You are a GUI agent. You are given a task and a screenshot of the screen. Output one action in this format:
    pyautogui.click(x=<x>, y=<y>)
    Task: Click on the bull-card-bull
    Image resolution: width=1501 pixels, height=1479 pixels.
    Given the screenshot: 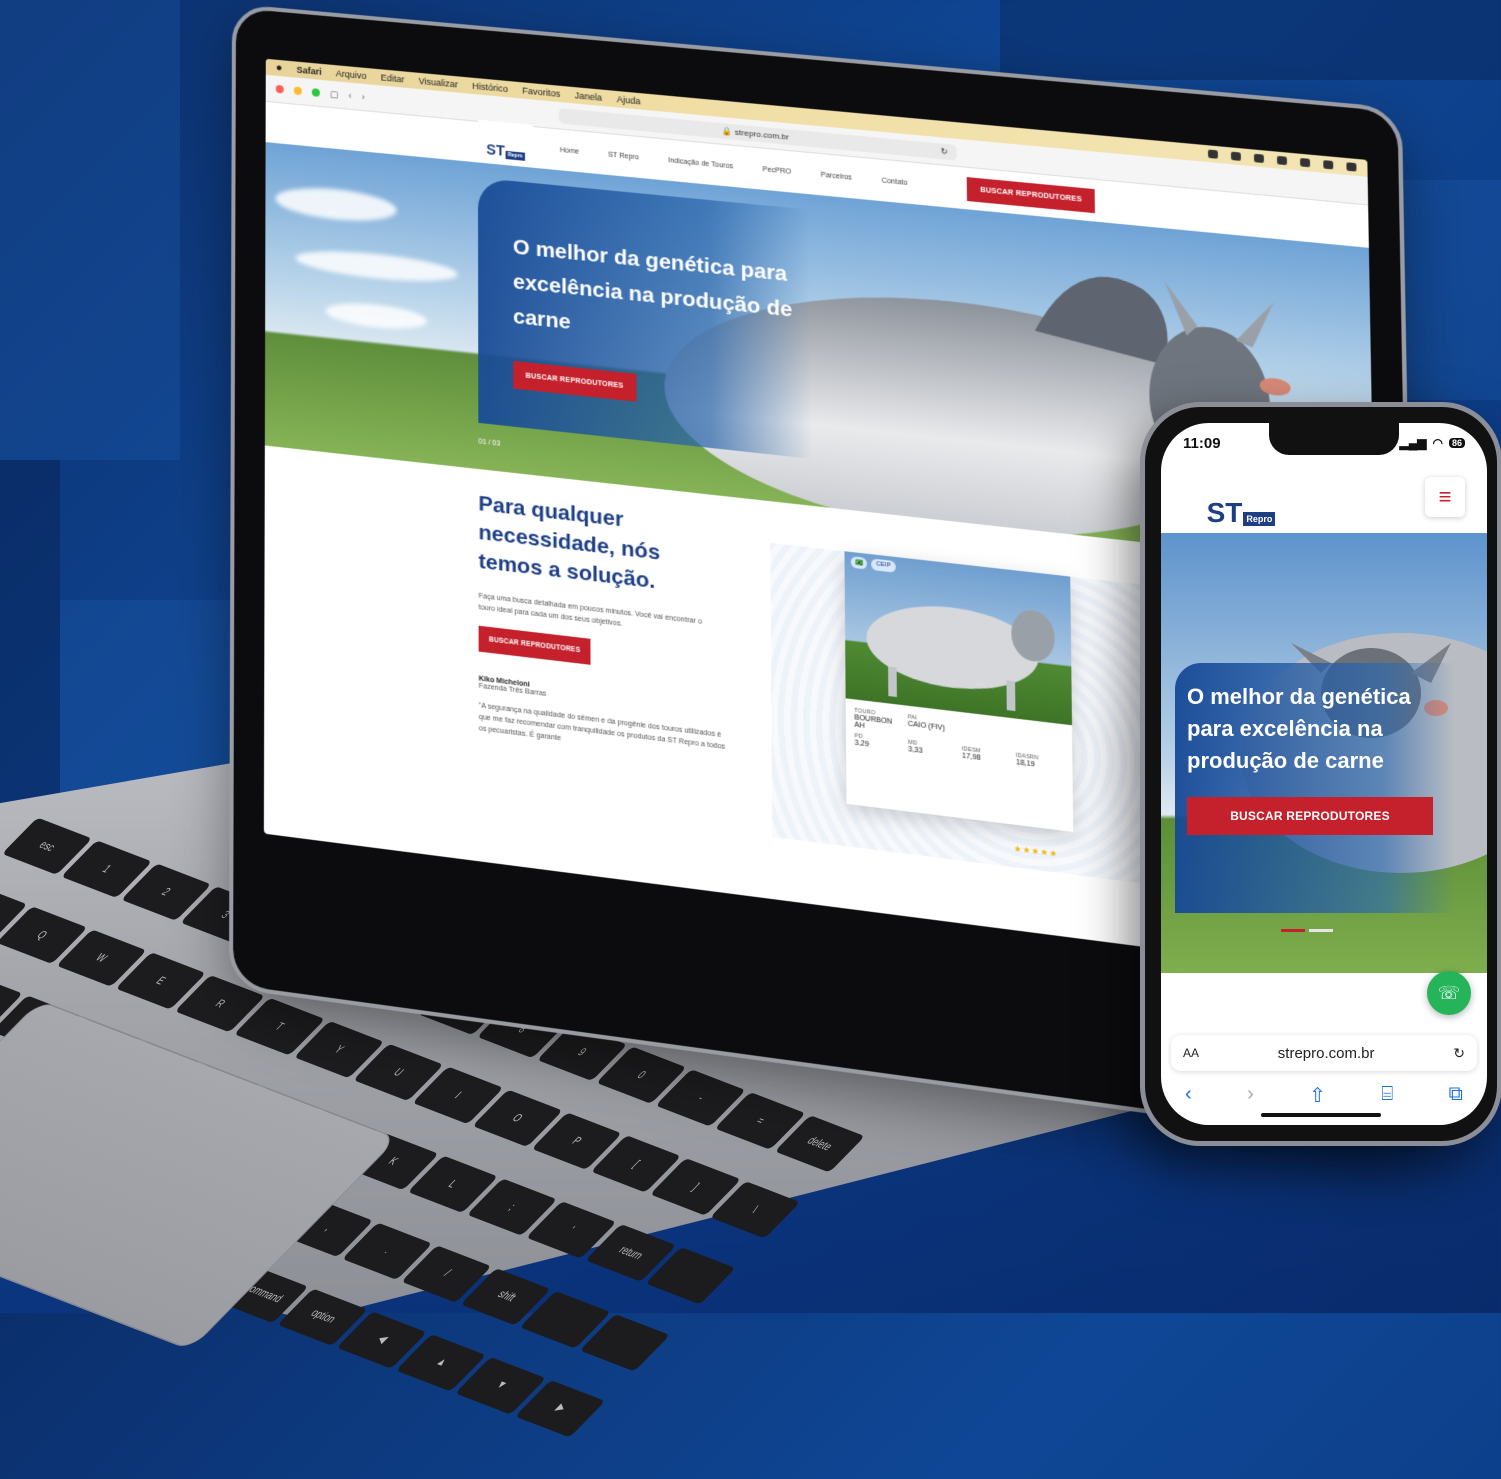 What is the action you would take?
    pyautogui.click(x=960, y=654)
    